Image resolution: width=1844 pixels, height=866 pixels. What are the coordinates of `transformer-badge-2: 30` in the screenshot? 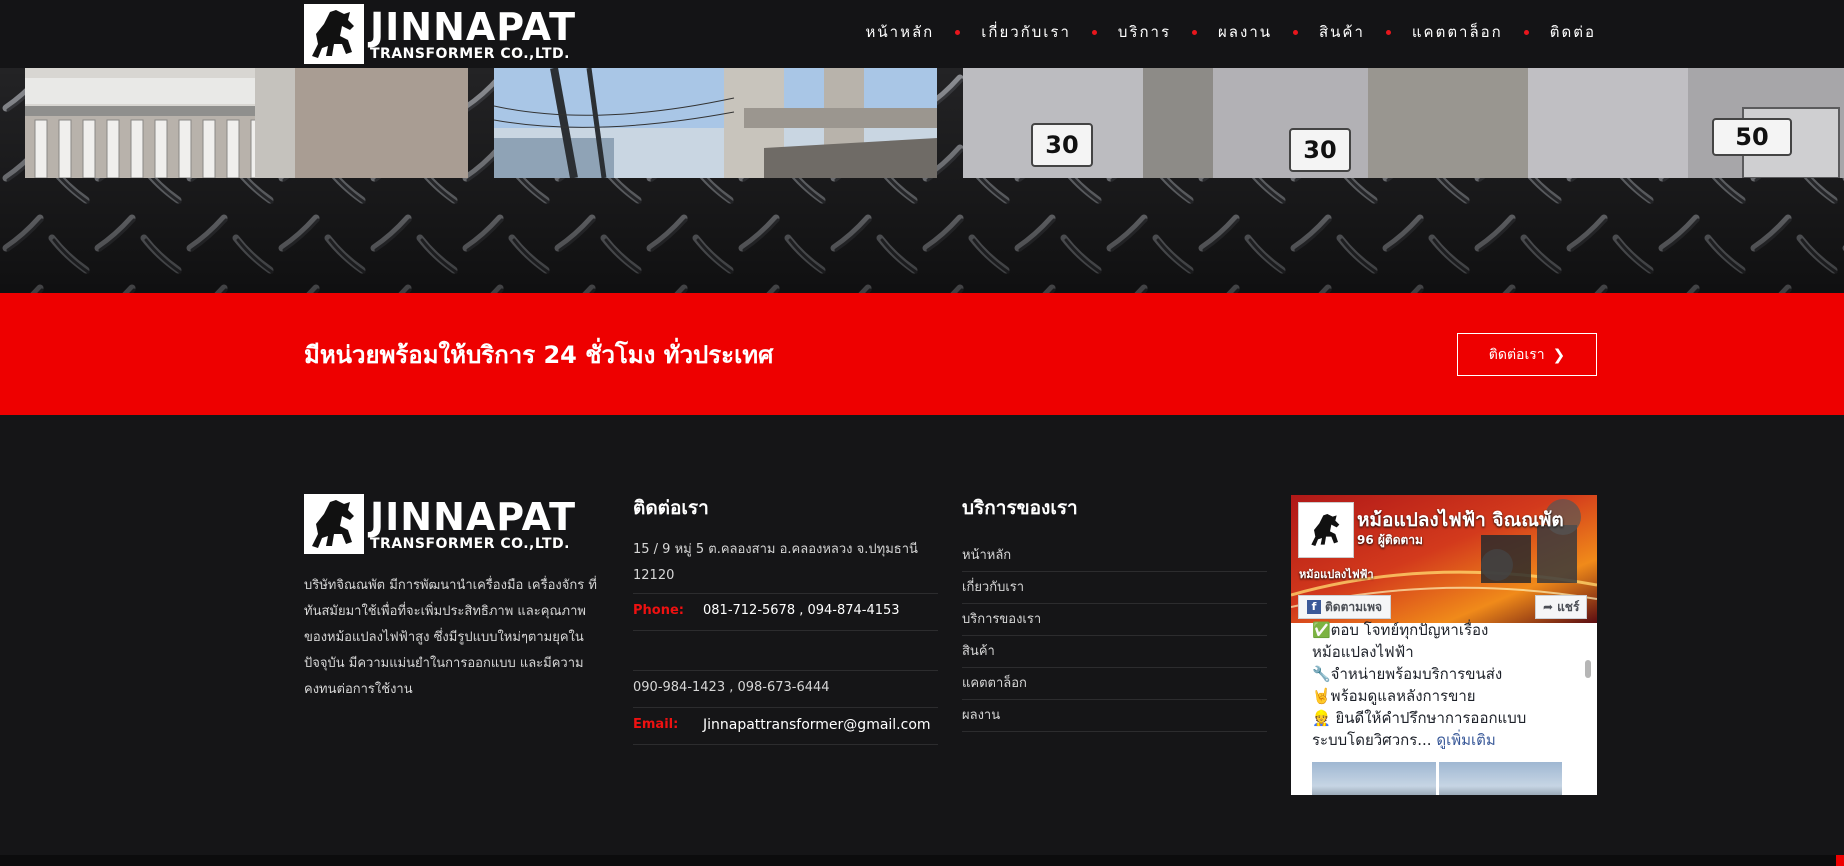 It's located at (1320, 150).